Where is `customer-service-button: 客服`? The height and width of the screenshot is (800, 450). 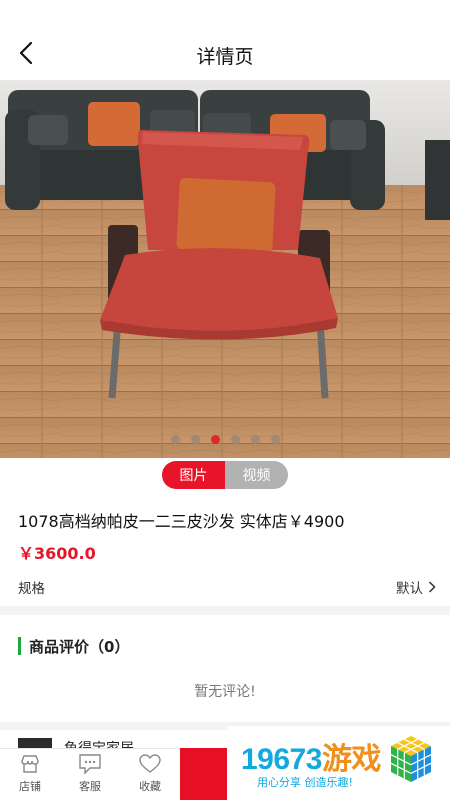 customer-service-button: 客服 is located at coordinates (90, 773).